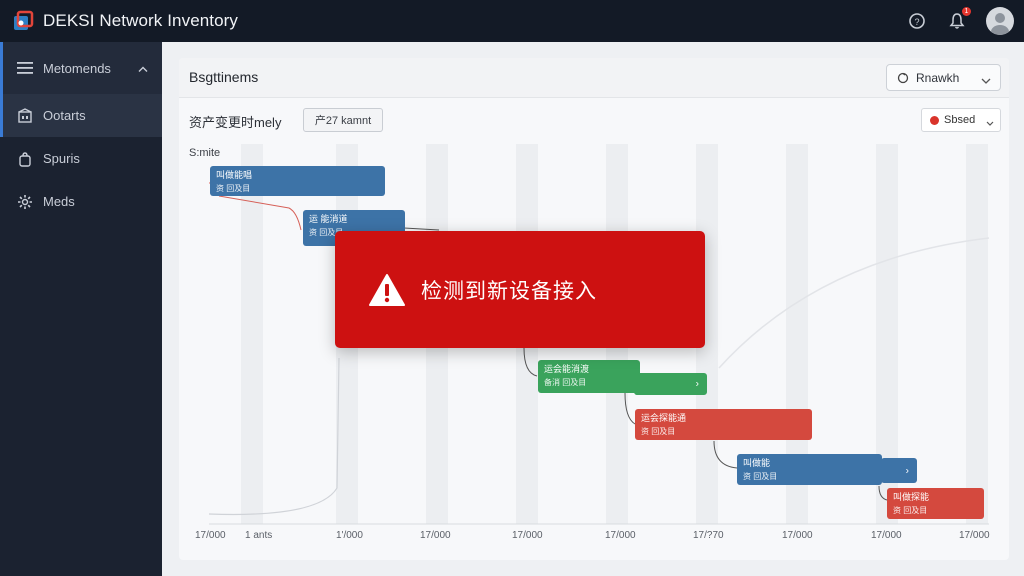 The height and width of the screenshot is (576, 1024). I want to click on sidebar-item-label: Ootarts, so click(64, 115).